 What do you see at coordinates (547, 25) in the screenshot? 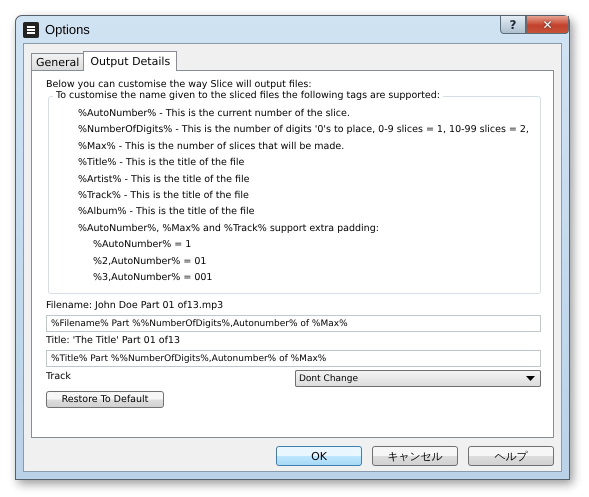
I see `close-button: ✕` at bounding box center [547, 25].